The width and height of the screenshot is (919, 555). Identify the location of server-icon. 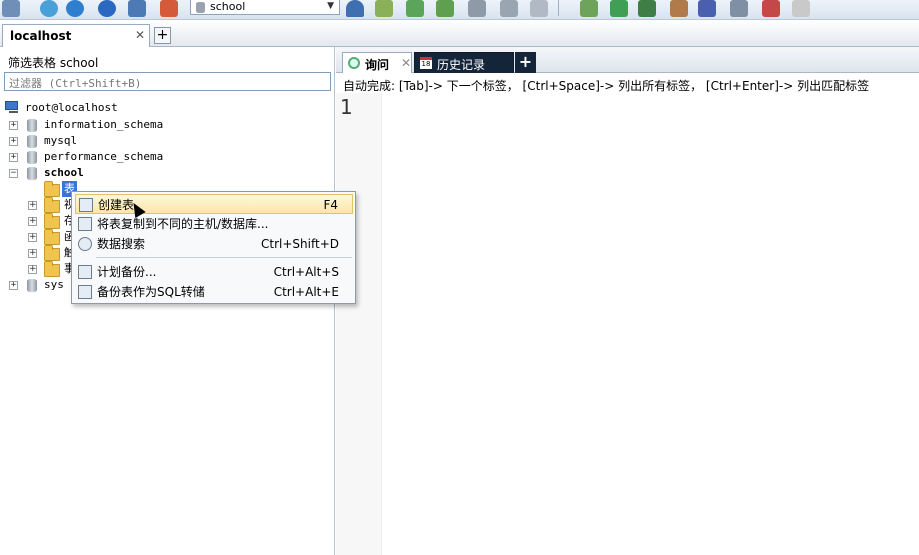
(13, 107).